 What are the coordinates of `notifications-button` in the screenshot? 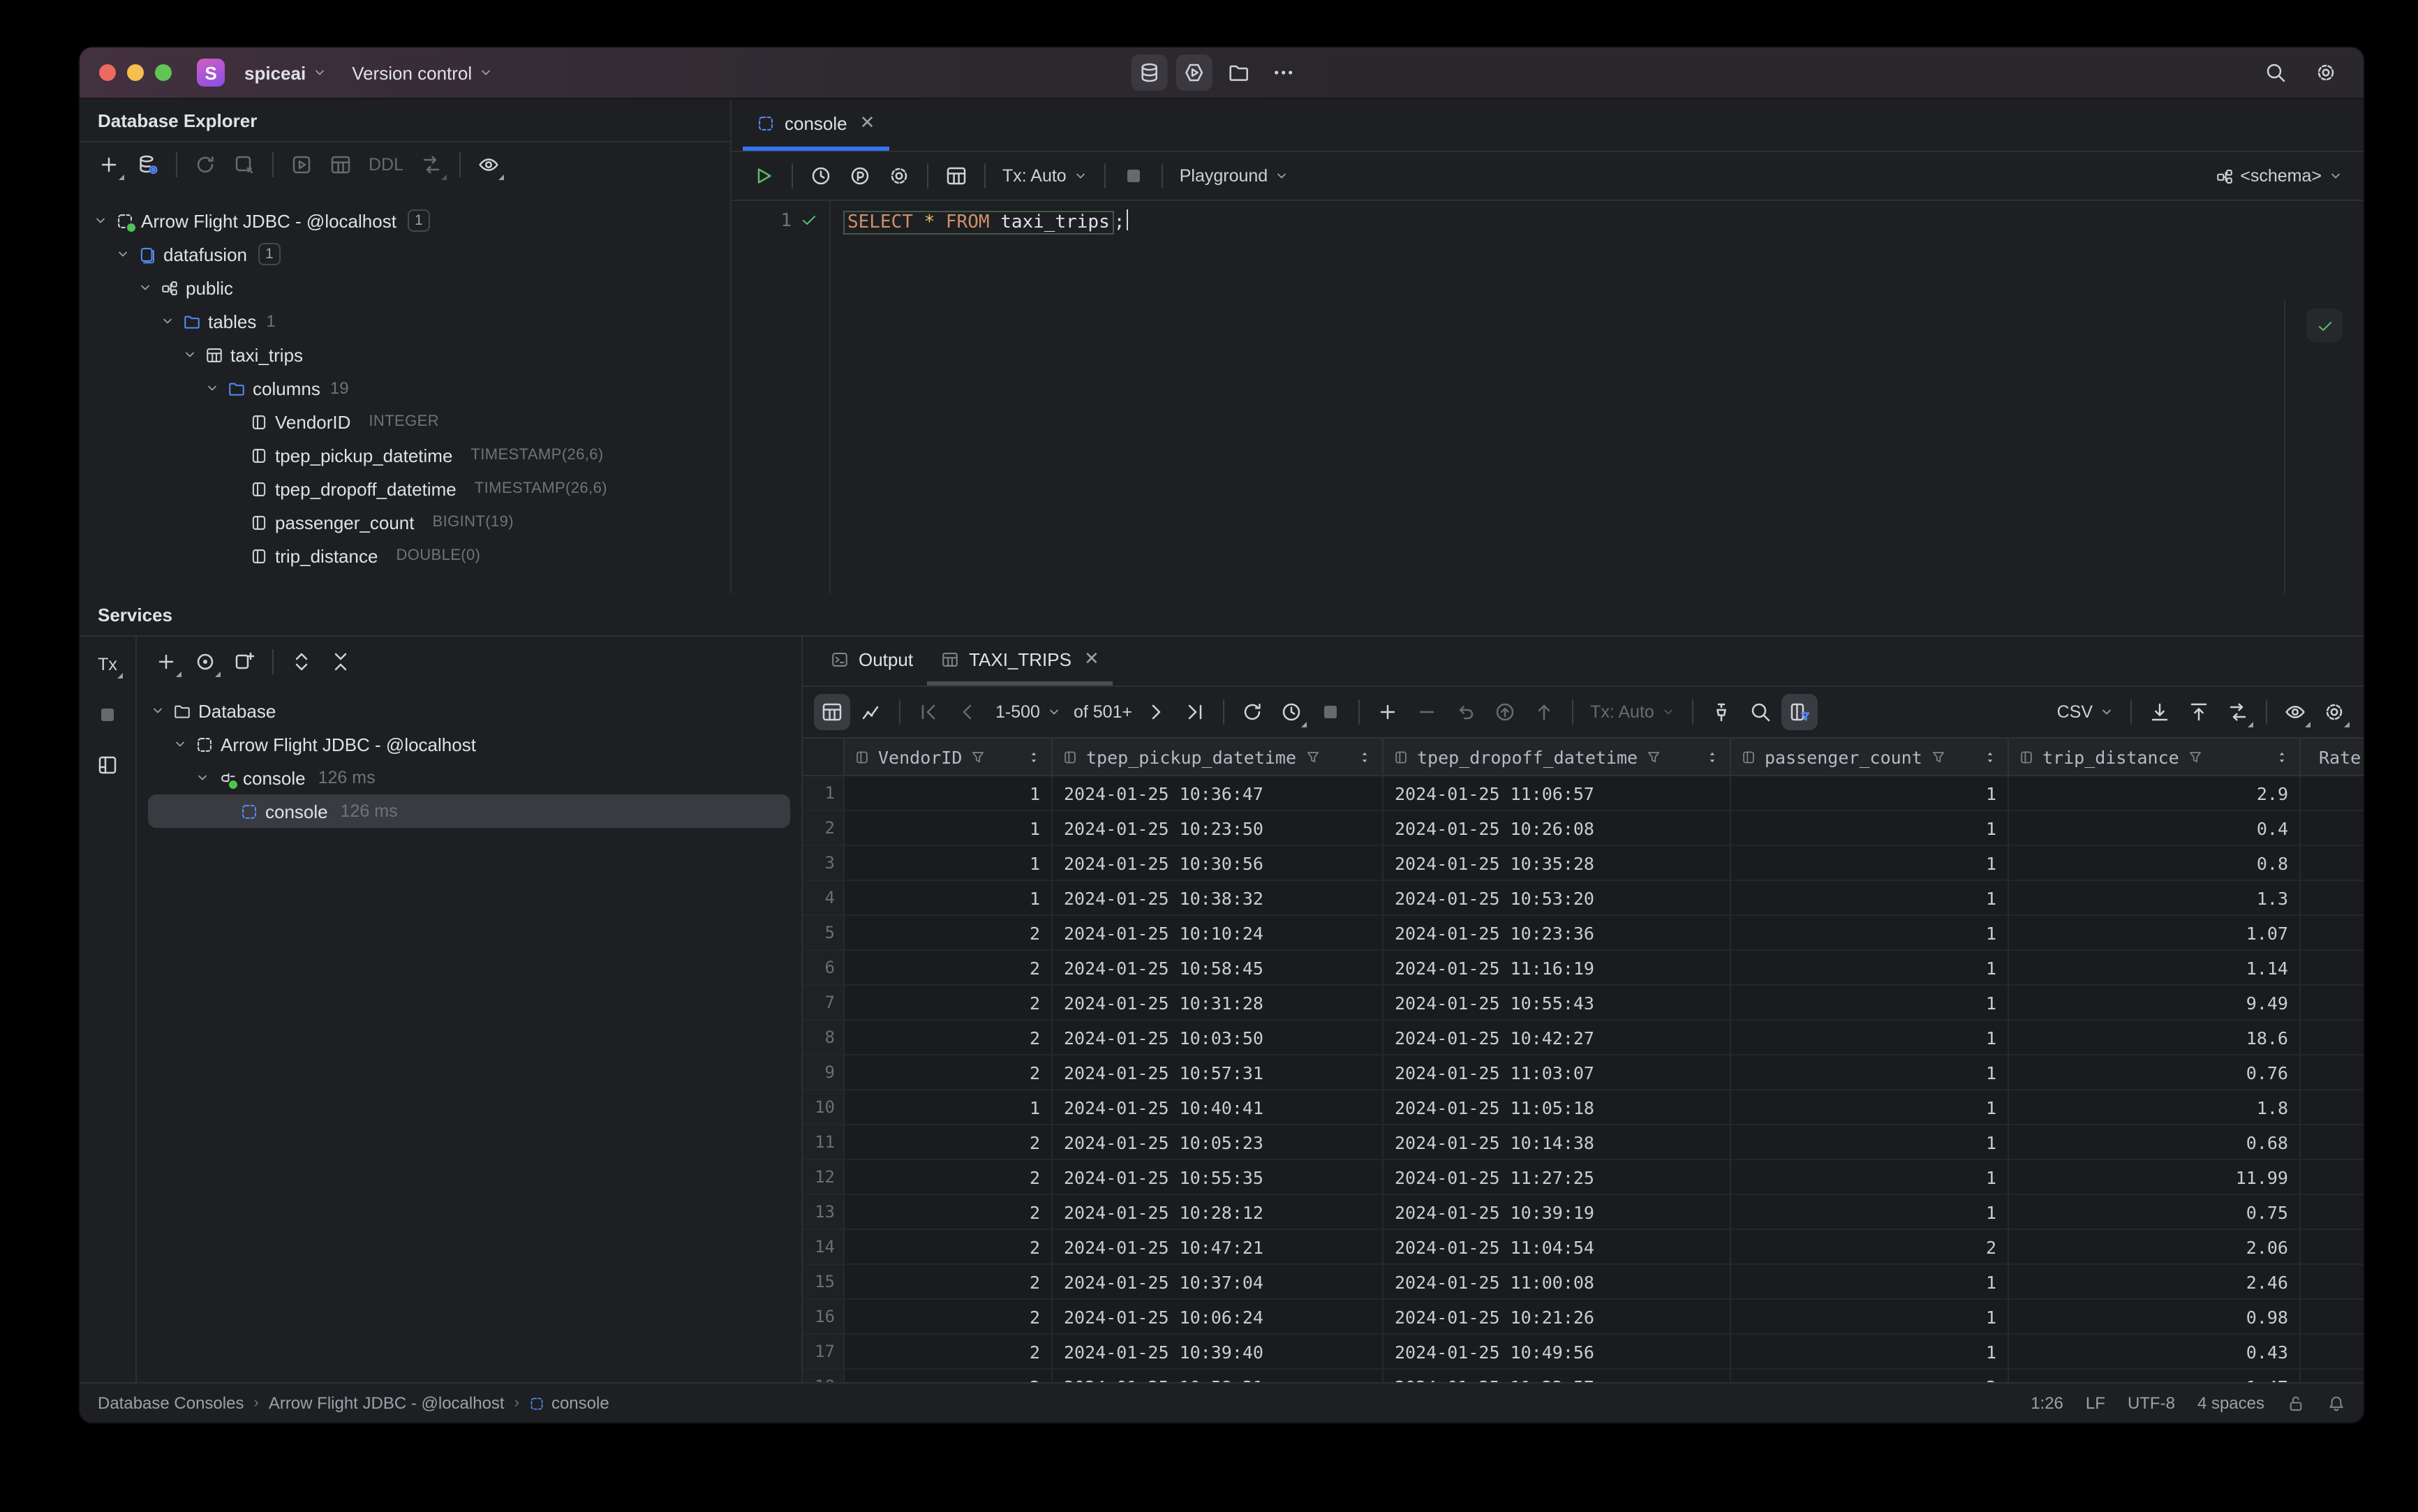 It's located at (2336, 1403).